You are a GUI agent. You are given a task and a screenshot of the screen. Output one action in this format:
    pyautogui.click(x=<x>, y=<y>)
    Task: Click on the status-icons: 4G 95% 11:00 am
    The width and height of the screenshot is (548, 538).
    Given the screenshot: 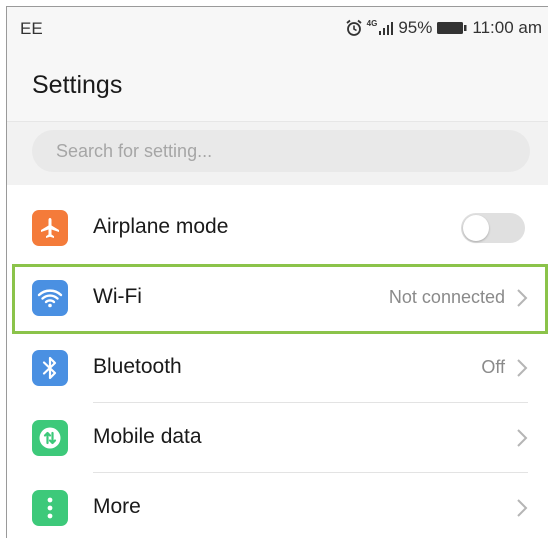 What is the action you would take?
    pyautogui.click(x=443, y=28)
    